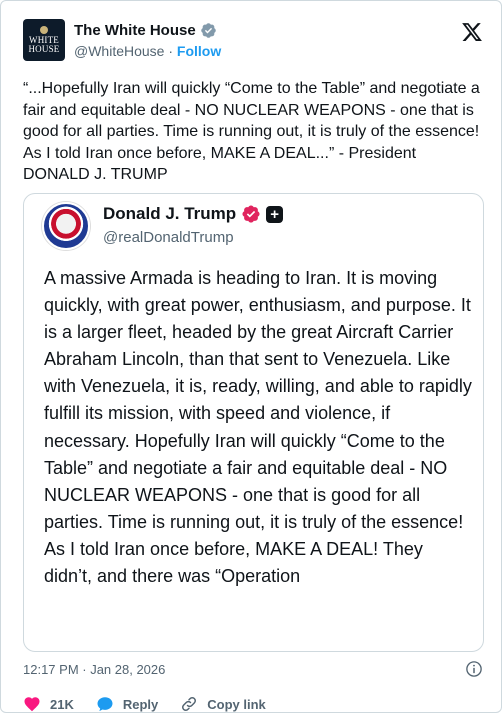 This screenshot has width=502, height=713. What do you see at coordinates (44, 40) in the screenshot?
I see `avatar: WHITE HOUSE` at bounding box center [44, 40].